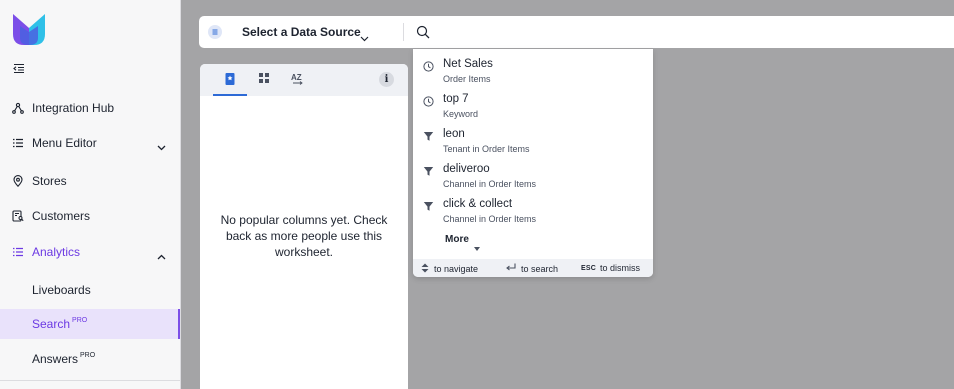 This screenshot has width=954, height=389. I want to click on collapse-sidebar-icon, so click(19, 67).